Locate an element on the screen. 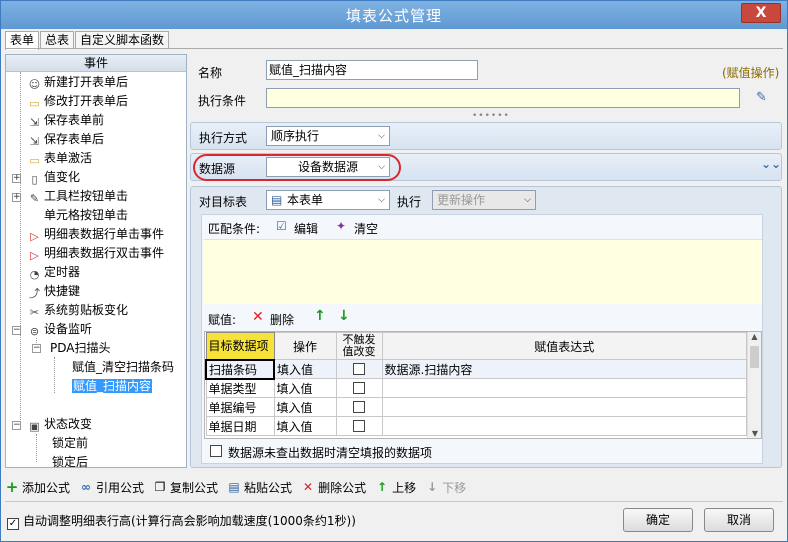 This screenshot has height=542, width=788. tree-item-modify-open: ▭ 修改打开表单后 is located at coordinates (78, 101).